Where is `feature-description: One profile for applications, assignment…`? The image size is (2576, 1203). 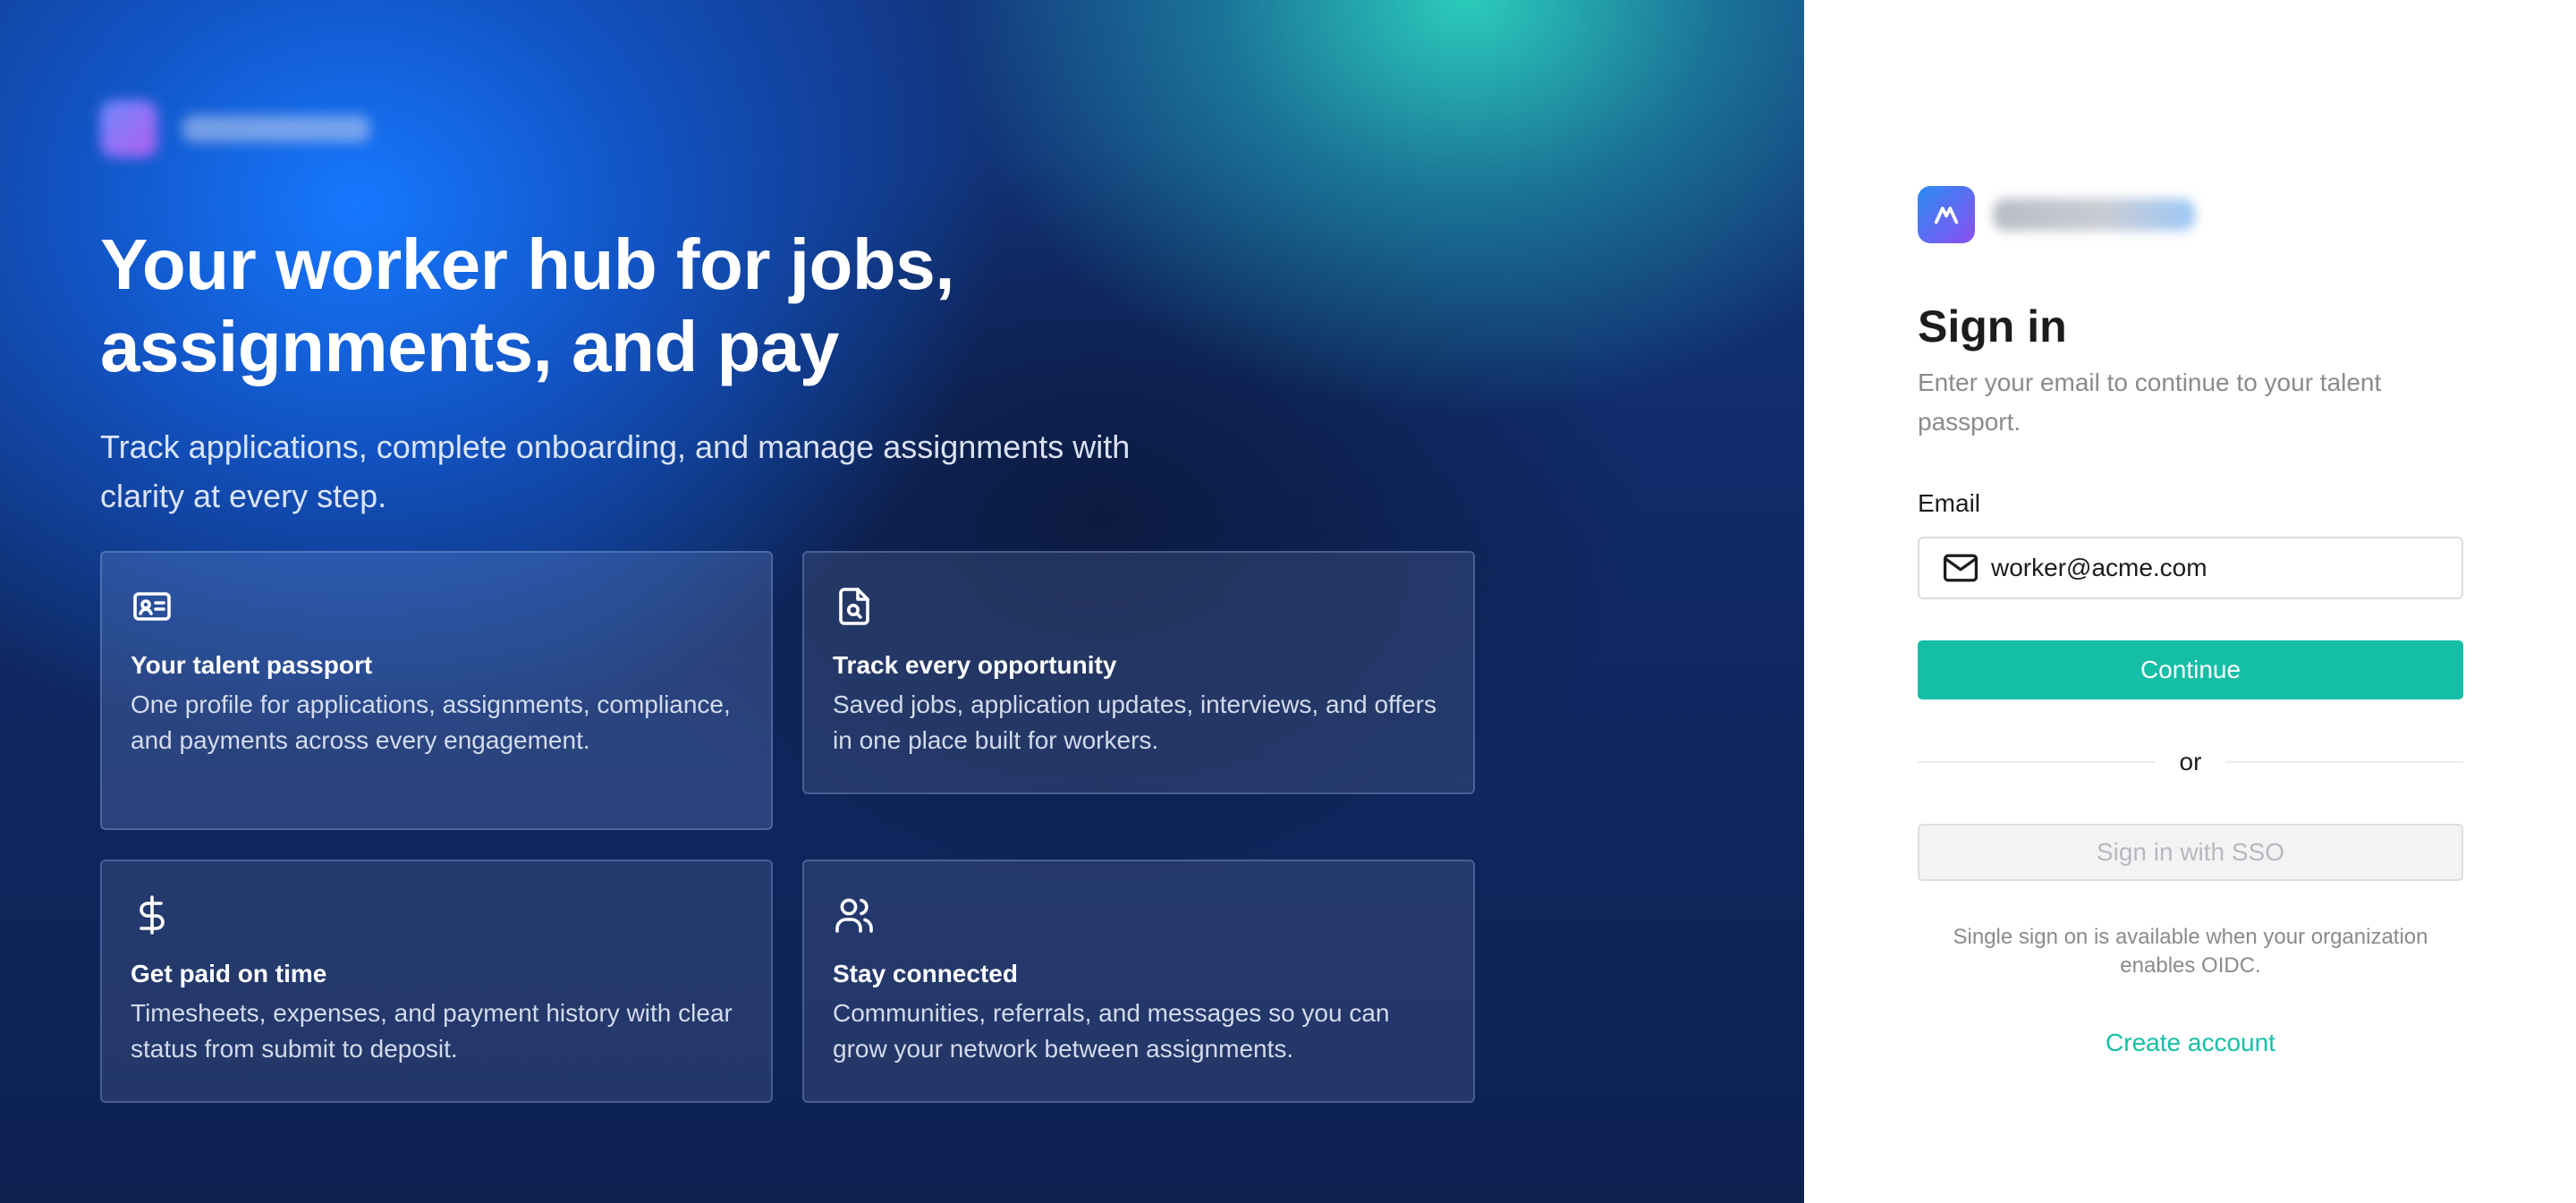
feature-description: One profile for applications, assignment… is located at coordinates (431, 722).